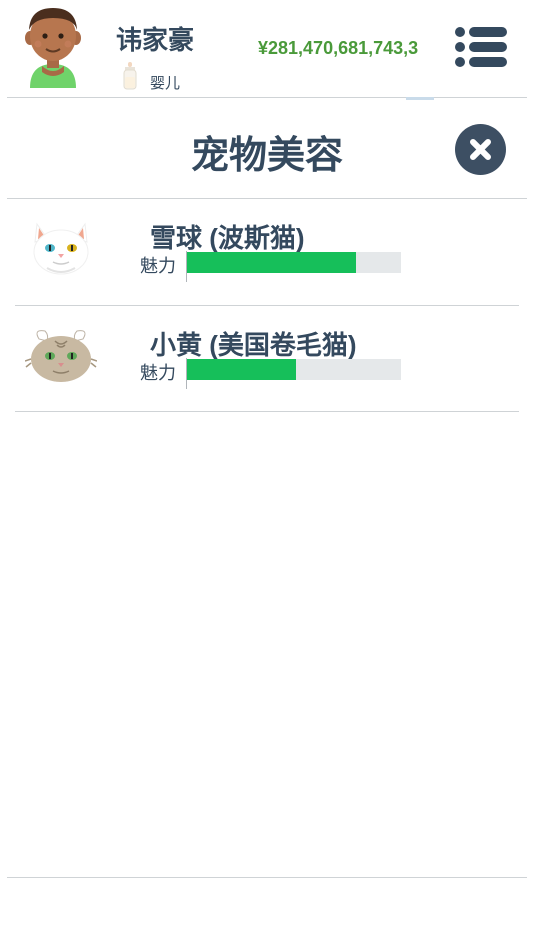 Image resolution: width=534 pixels, height=949 pixels. What do you see at coordinates (61, 248) in the screenshot?
I see `persian-cat-icon` at bounding box center [61, 248].